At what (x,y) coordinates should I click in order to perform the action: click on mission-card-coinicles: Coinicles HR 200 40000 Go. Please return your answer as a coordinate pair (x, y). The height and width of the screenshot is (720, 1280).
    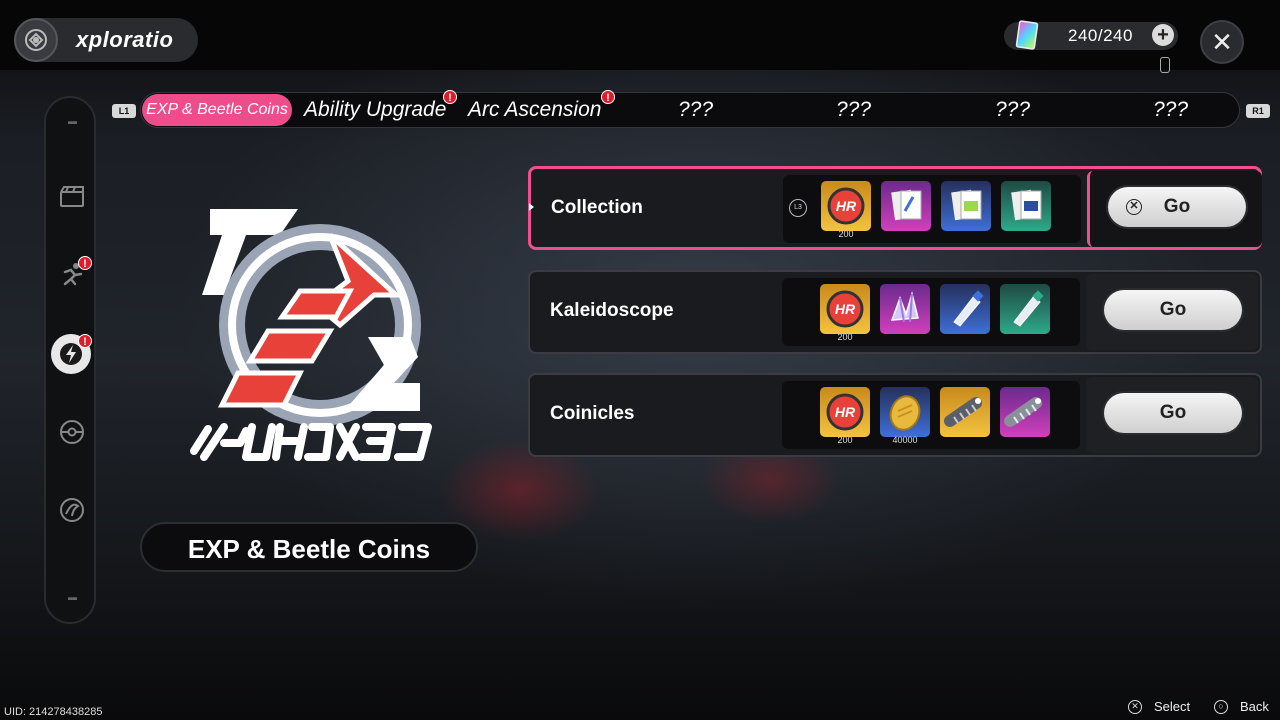
    Looking at the image, I should click on (895, 415).